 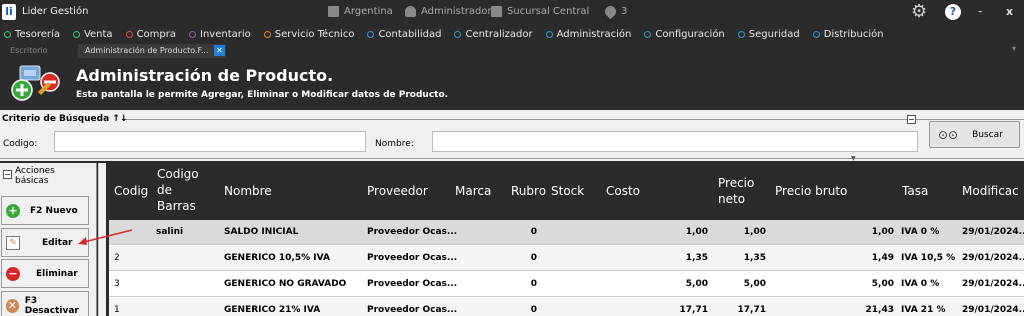 What do you see at coordinates (473, 191) in the screenshot?
I see `col-header-marca: Marca` at bounding box center [473, 191].